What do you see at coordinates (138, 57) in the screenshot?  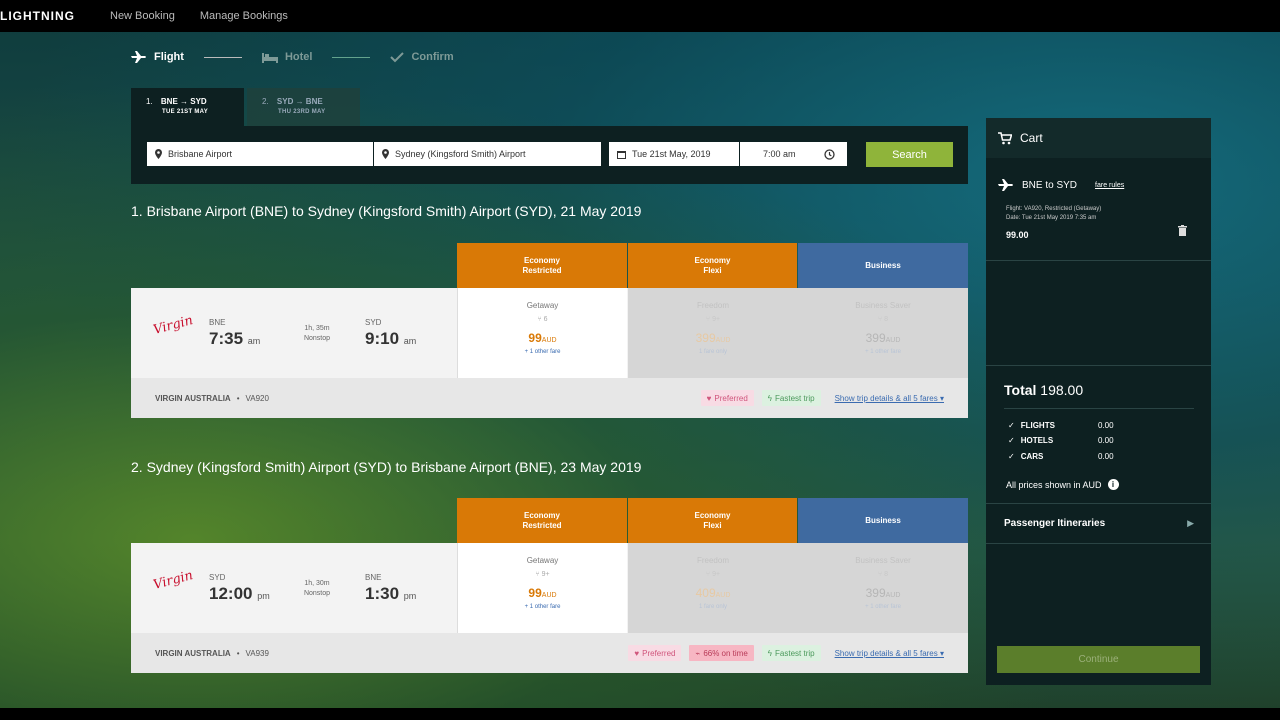 I see `plane-icon` at bounding box center [138, 57].